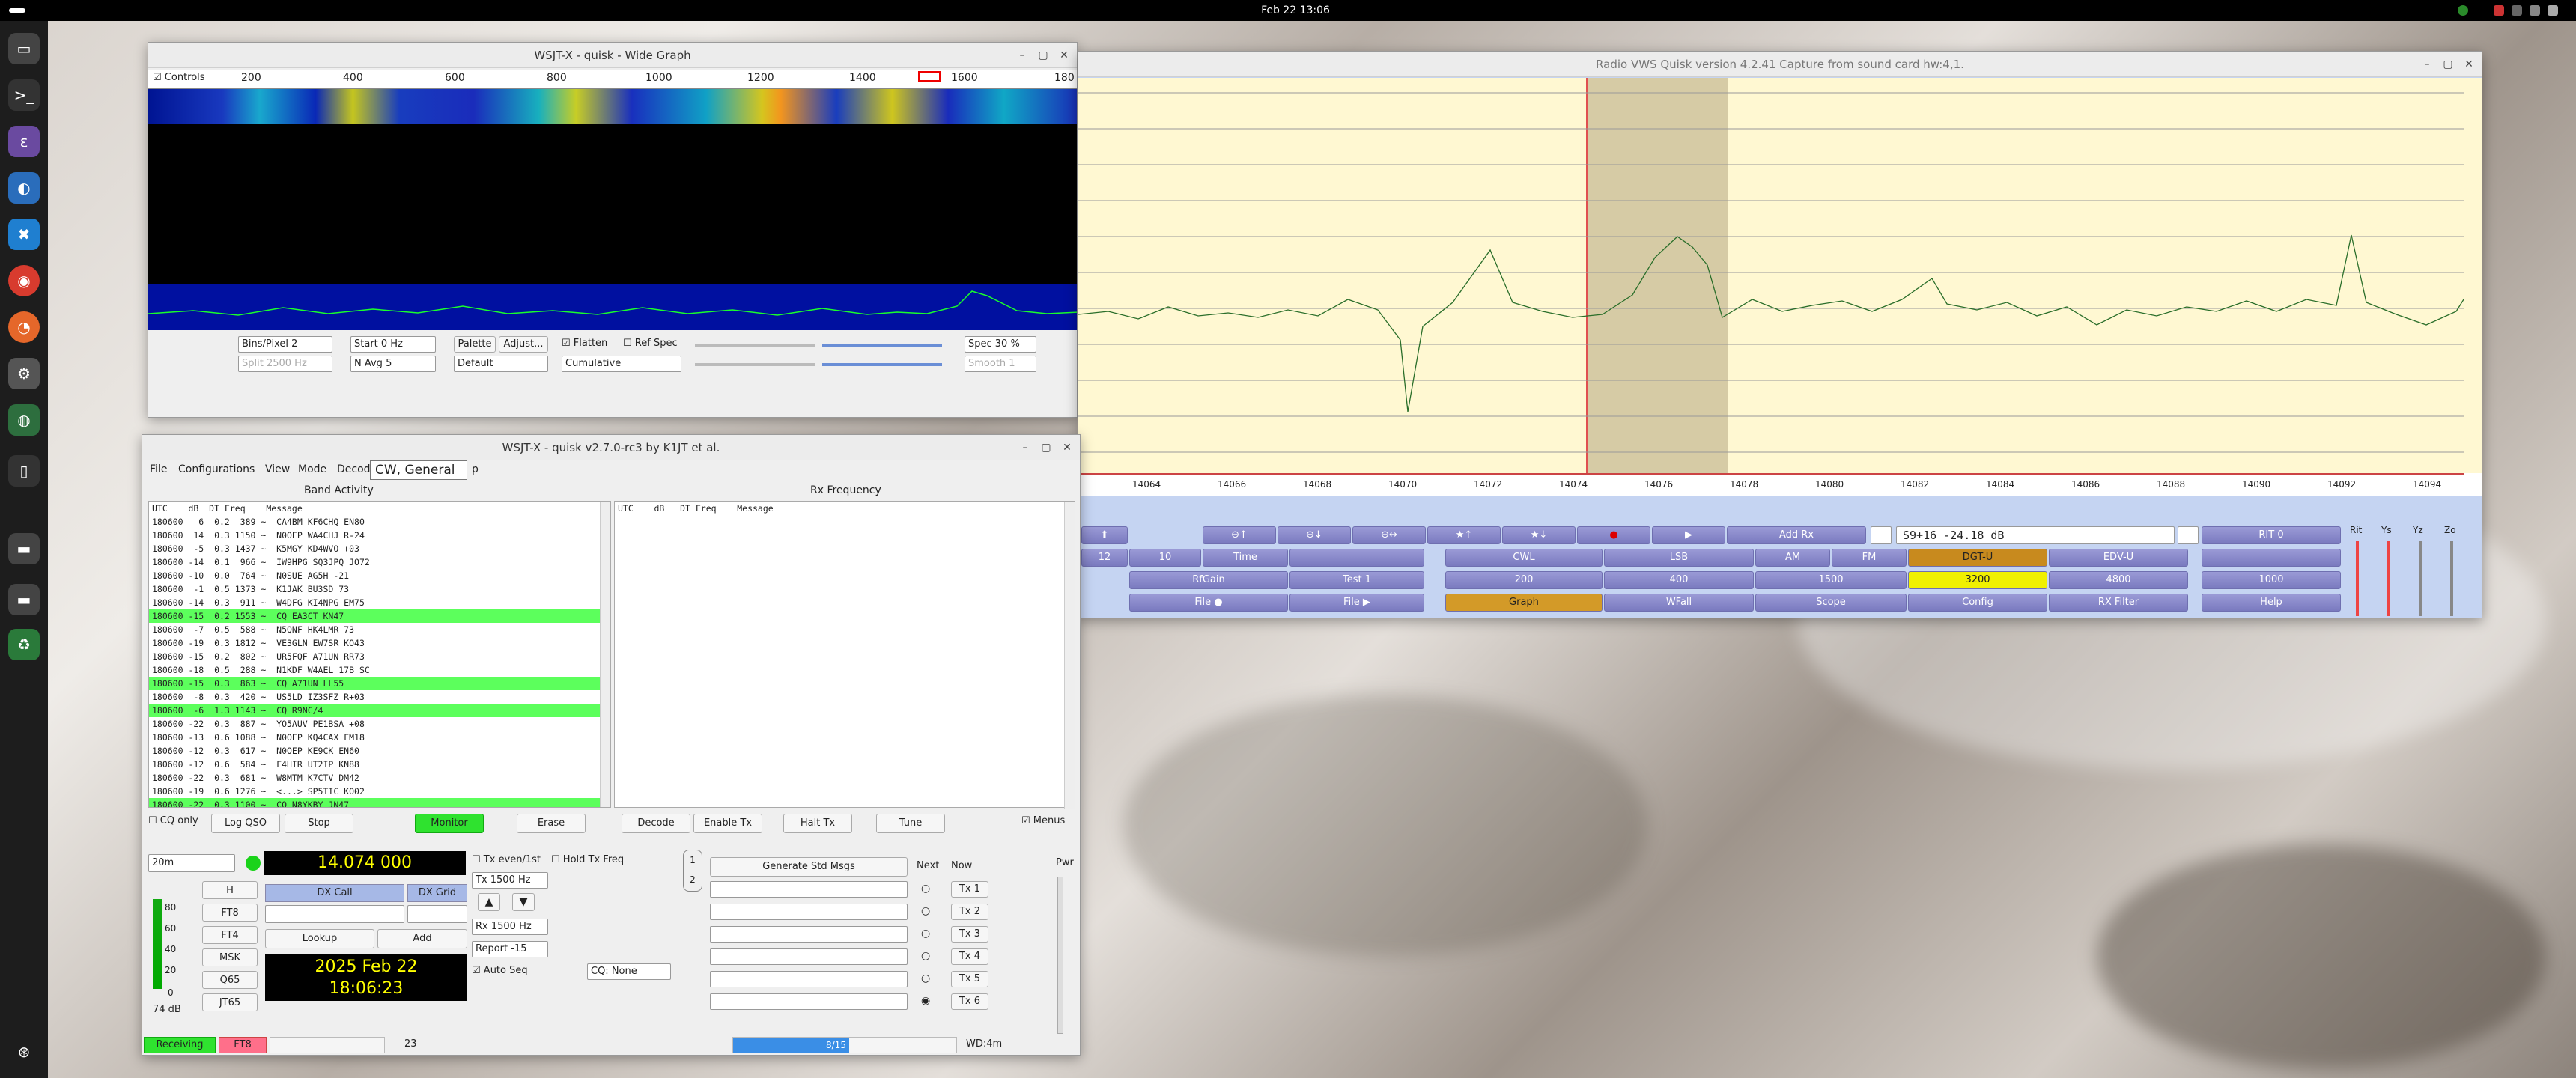 This screenshot has width=2576, height=1078. Describe the element at coordinates (379, 548) in the screenshot. I see `band-activity-row: 180600 -5 0.3 1437 ~ K5MGY KD4WVO +03` at that location.